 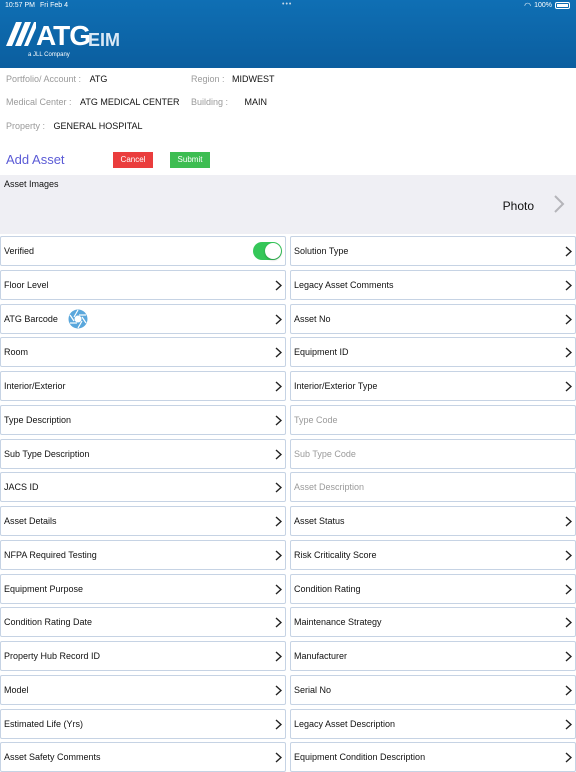 I want to click on barcode-scan-icon, so click(x=78, y=319).